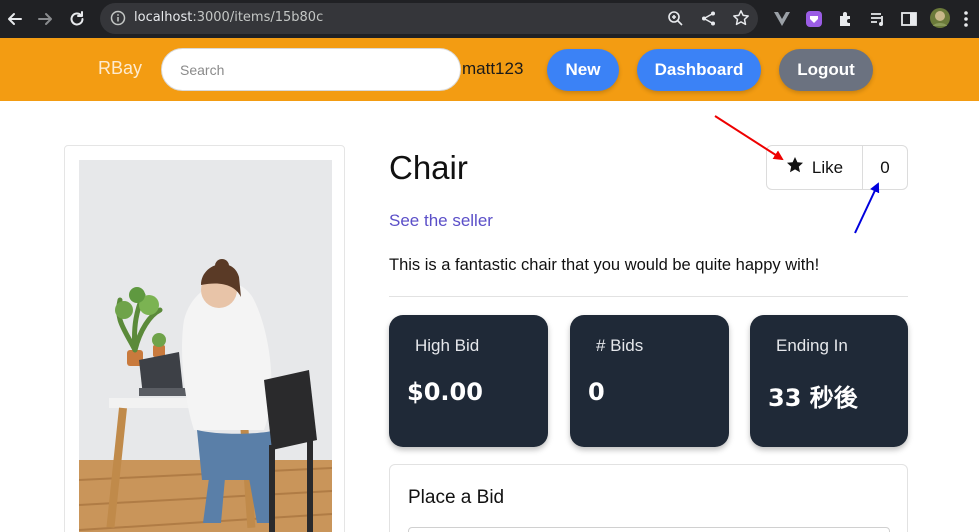  Describe the element at coordinates (826, 70) in the screenshot. I see `logout-button: Logout` at that location.